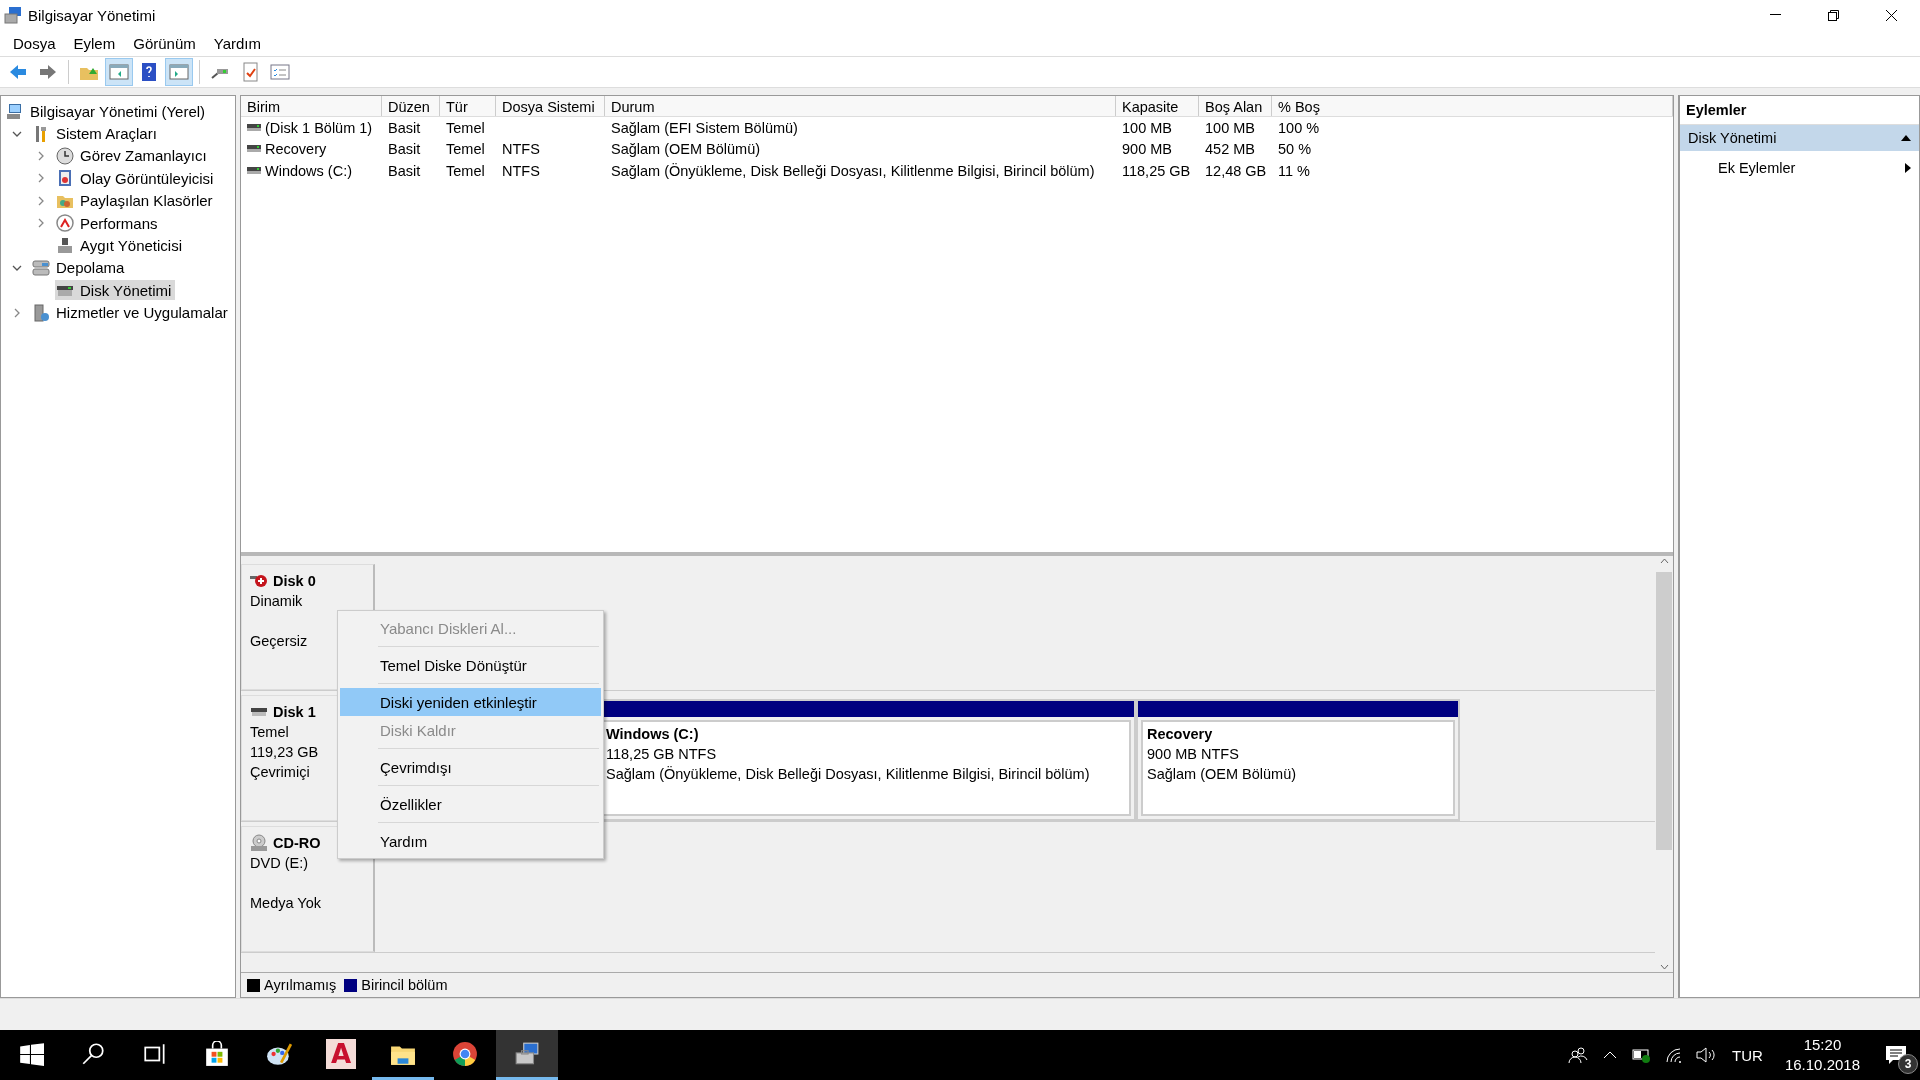 The width and height of the screenshot is (1920, 1080). I want to click on computer-icon, so click(15, 111).